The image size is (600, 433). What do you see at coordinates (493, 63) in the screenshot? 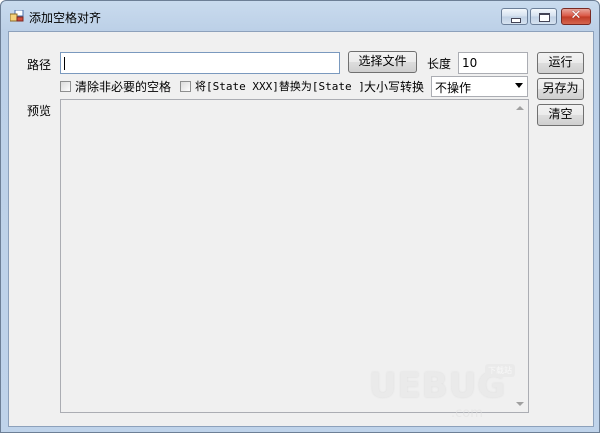
I see `length-input: 10` at bounding box center [493, 63].